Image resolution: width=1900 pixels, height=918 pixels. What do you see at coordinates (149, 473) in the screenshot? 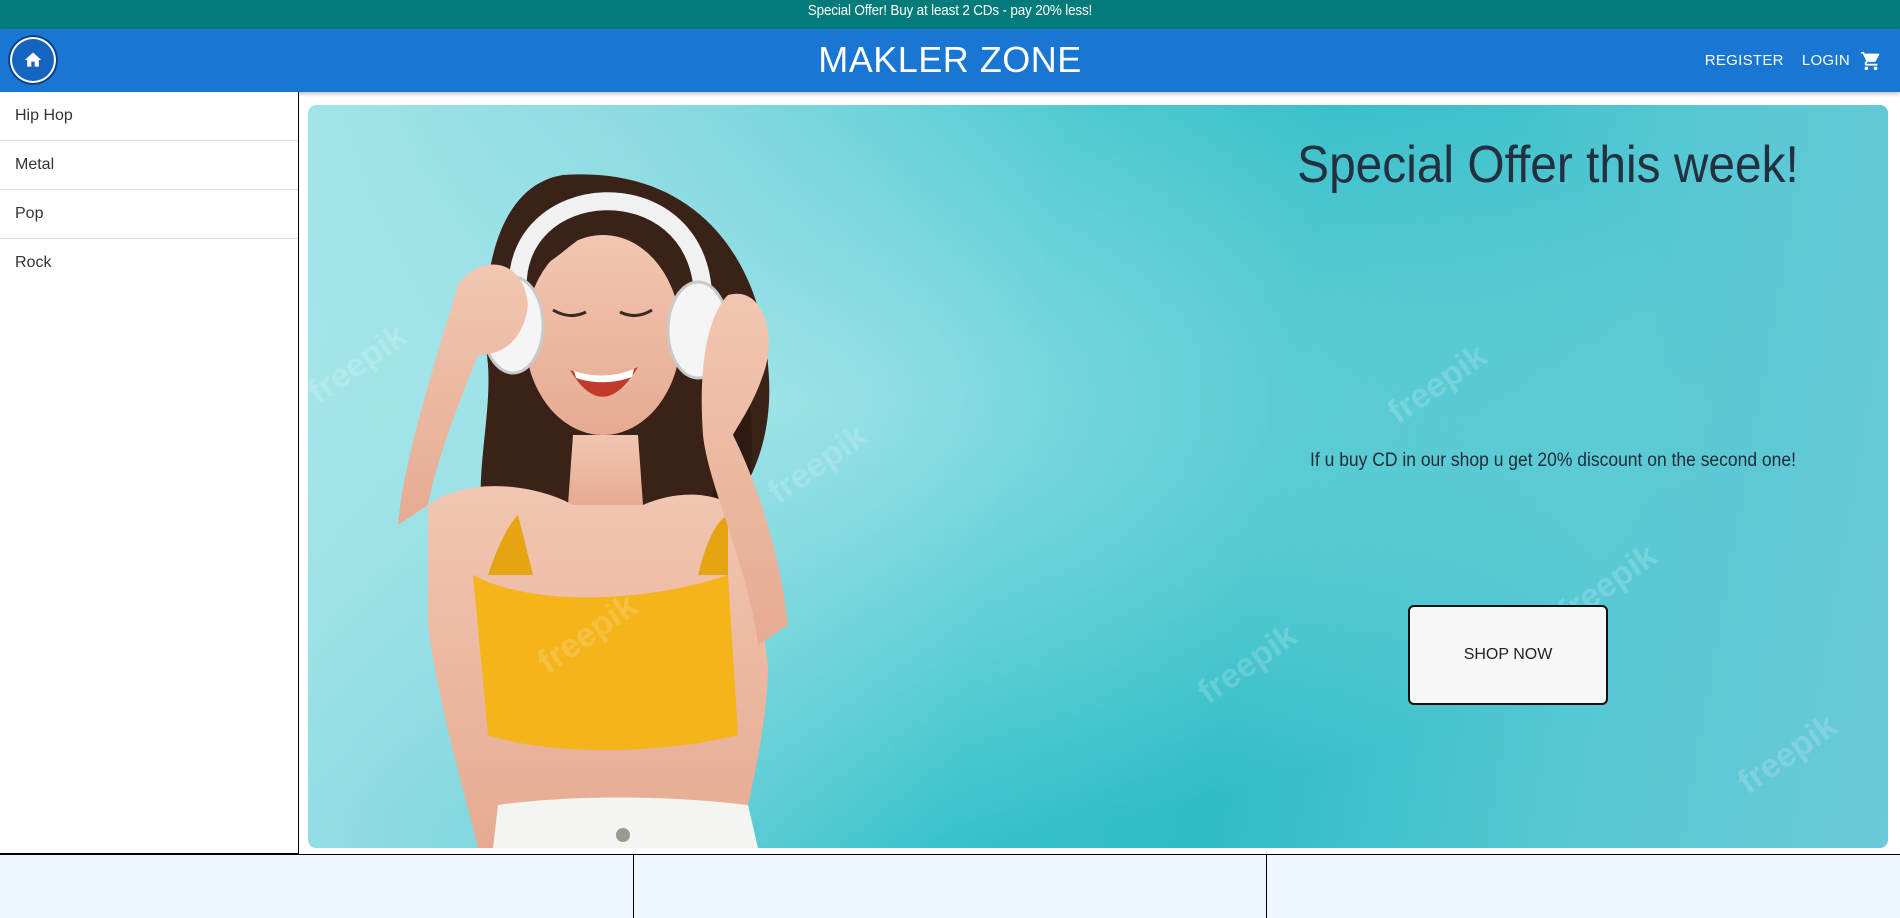
I see `genre-sidebar: Hip Hop Metal Pop Rock` at bounding box center [149, 473].